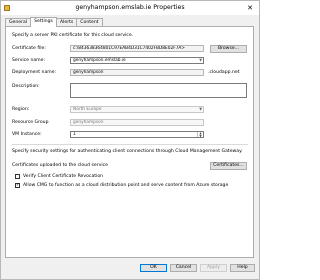 The image size is (320, 280). What do you see at coordinates (29, 60) in the screenshot?
I see `service-name-label: Service name:` at bounding box center [29, 60].